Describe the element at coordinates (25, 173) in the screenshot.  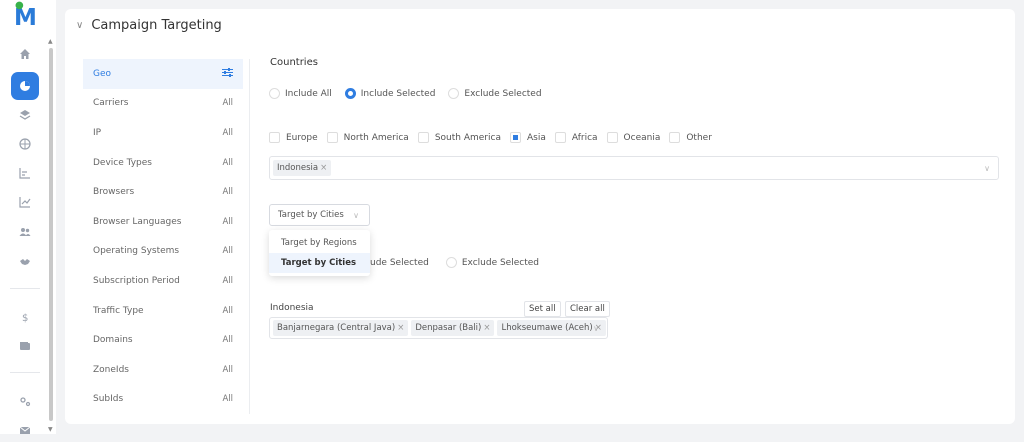
I see `bar-list-icon` at that location.